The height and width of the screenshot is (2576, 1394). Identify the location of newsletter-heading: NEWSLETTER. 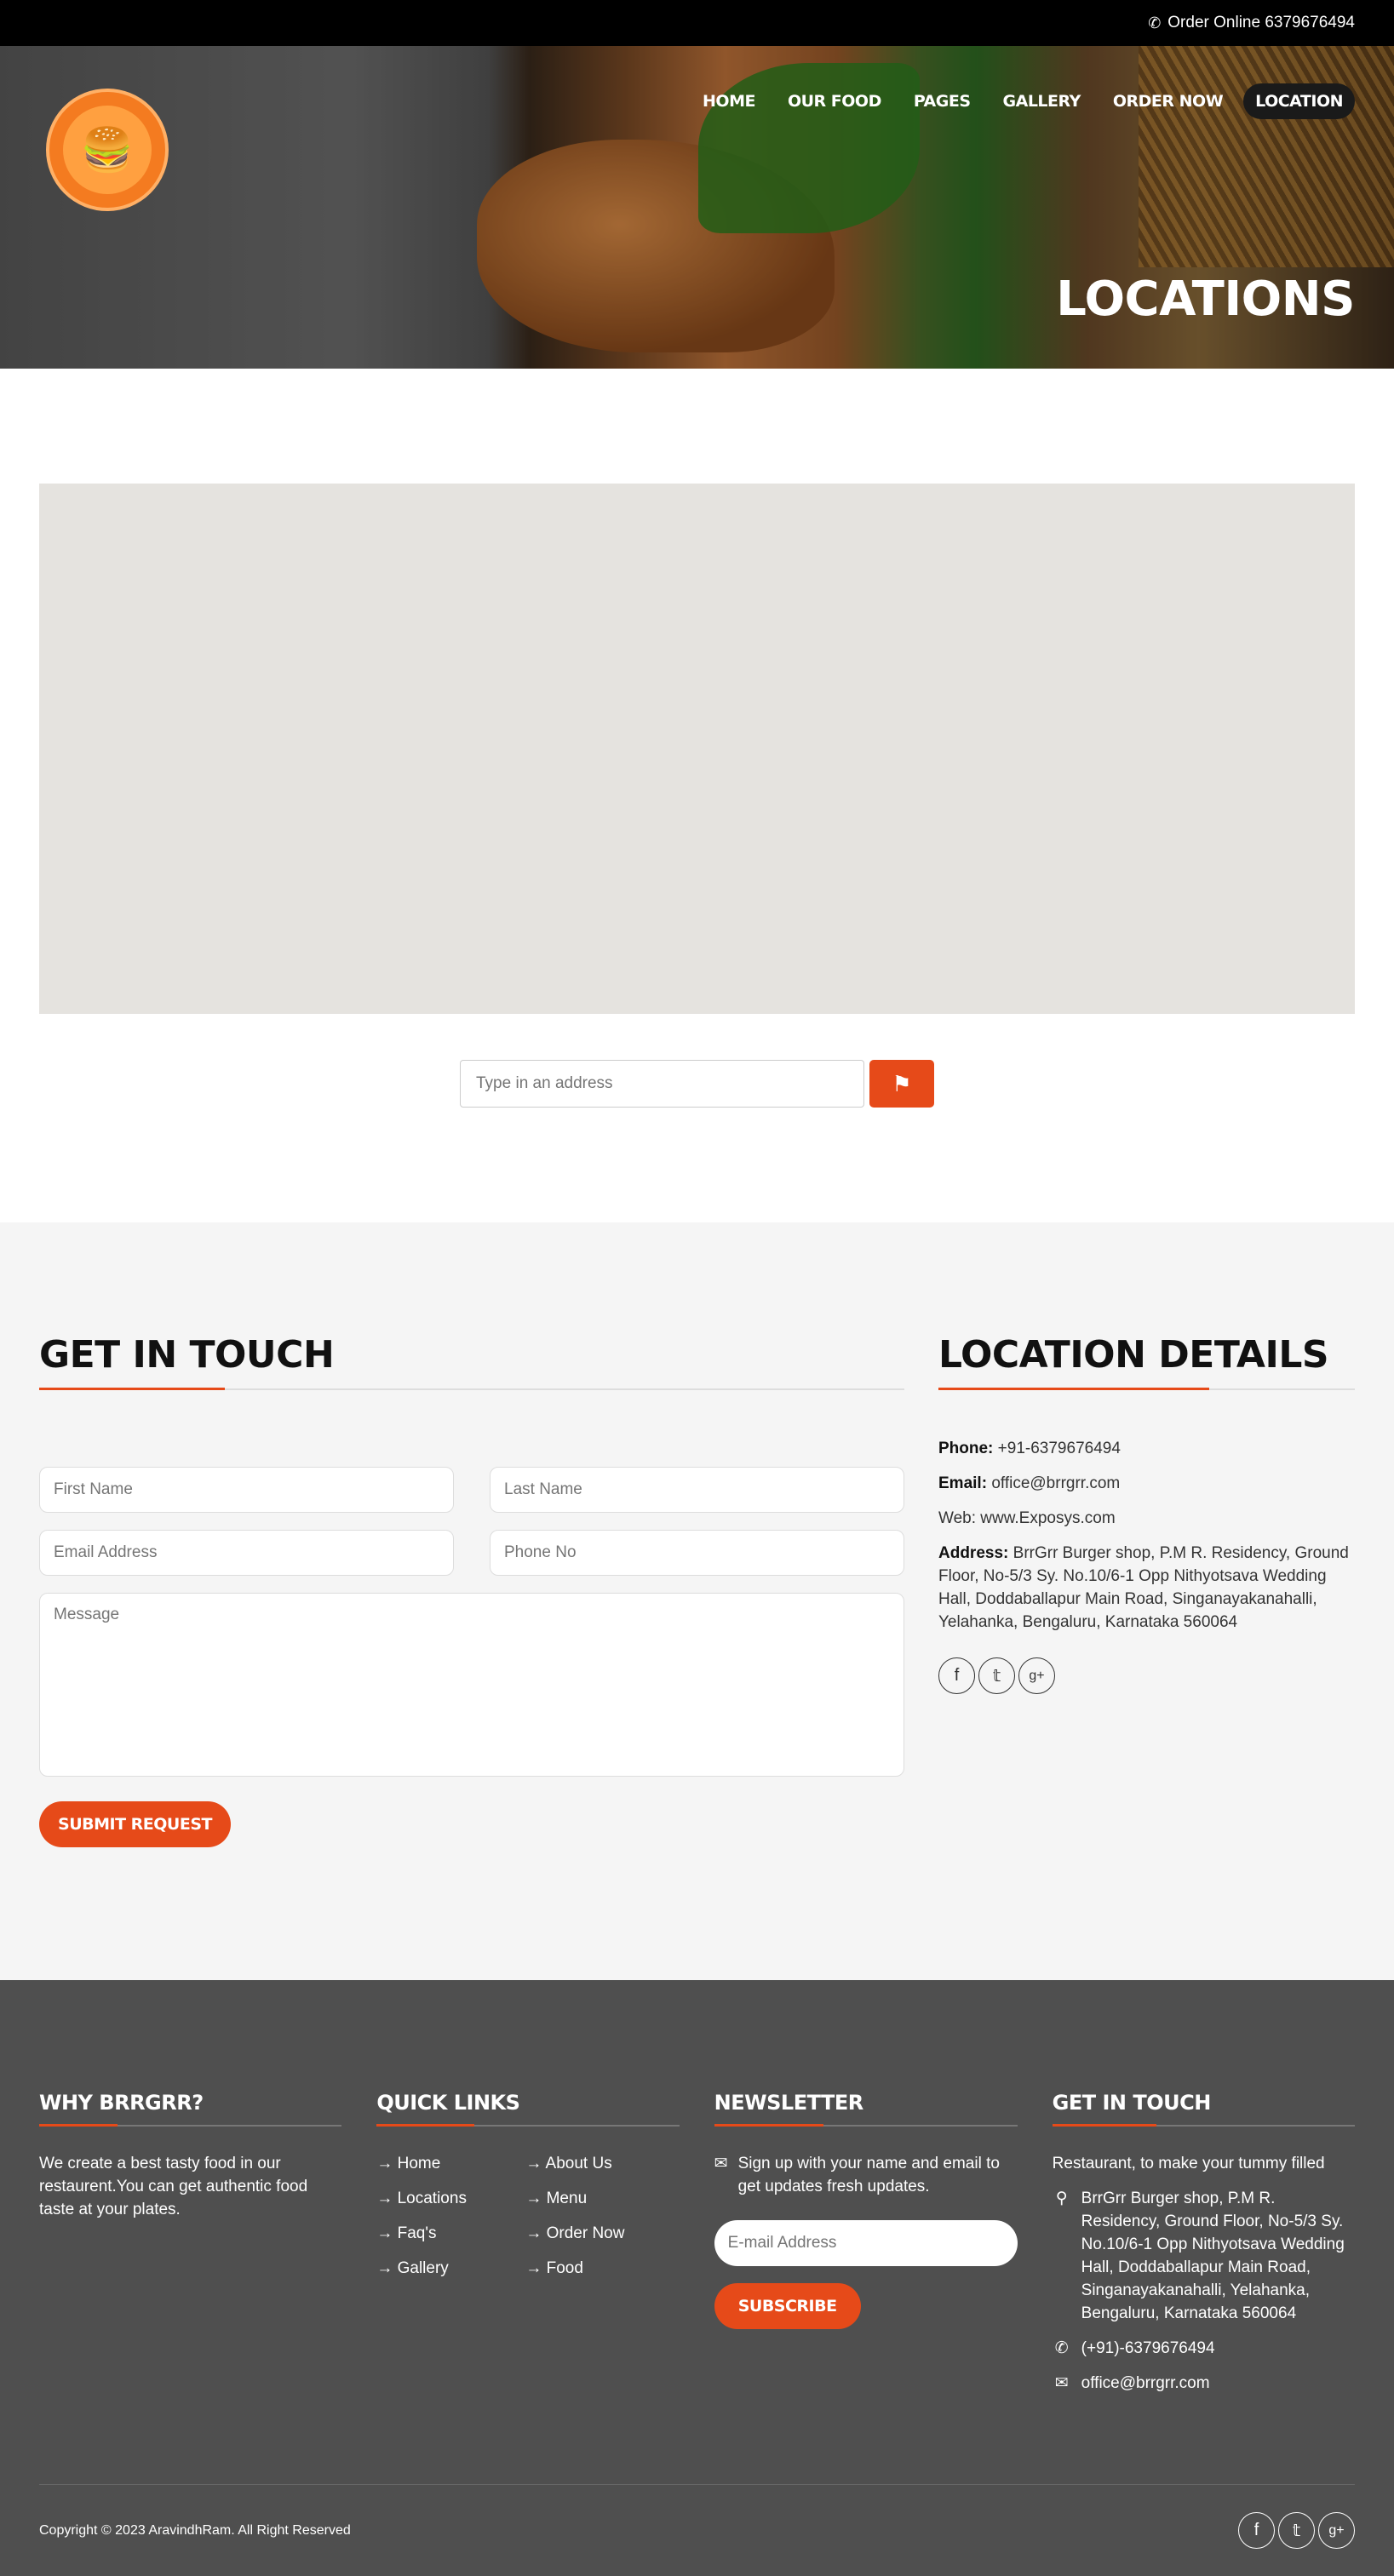
(866, 2109).